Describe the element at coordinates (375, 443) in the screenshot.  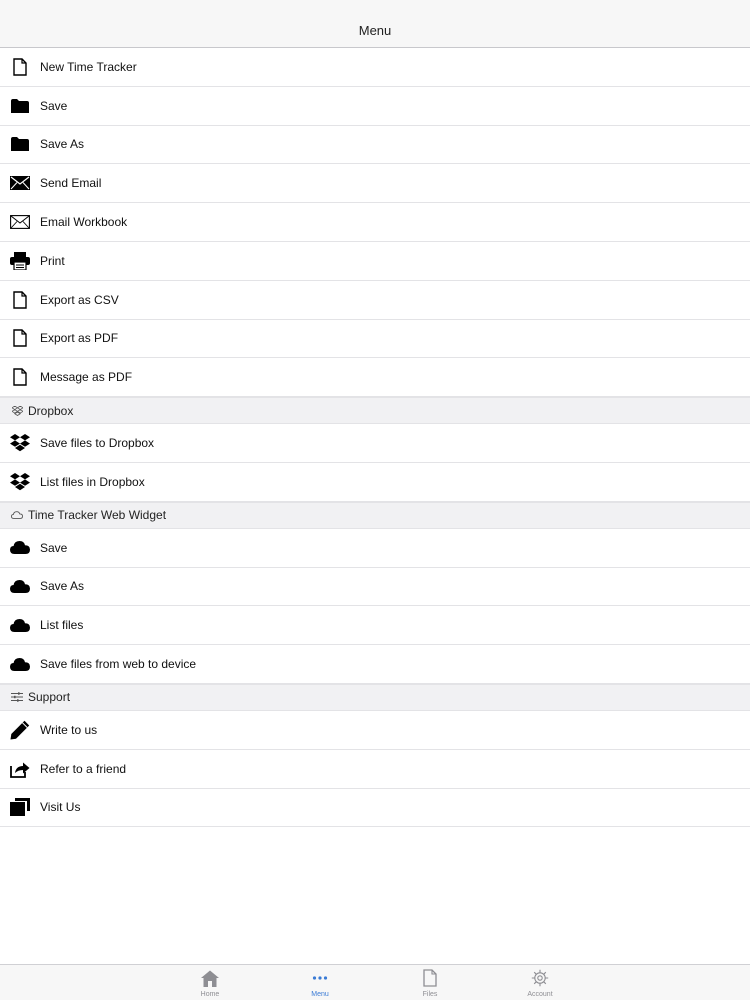
I see `menu-item-save-files-dropbox: Save files to Dropbox` at that location.